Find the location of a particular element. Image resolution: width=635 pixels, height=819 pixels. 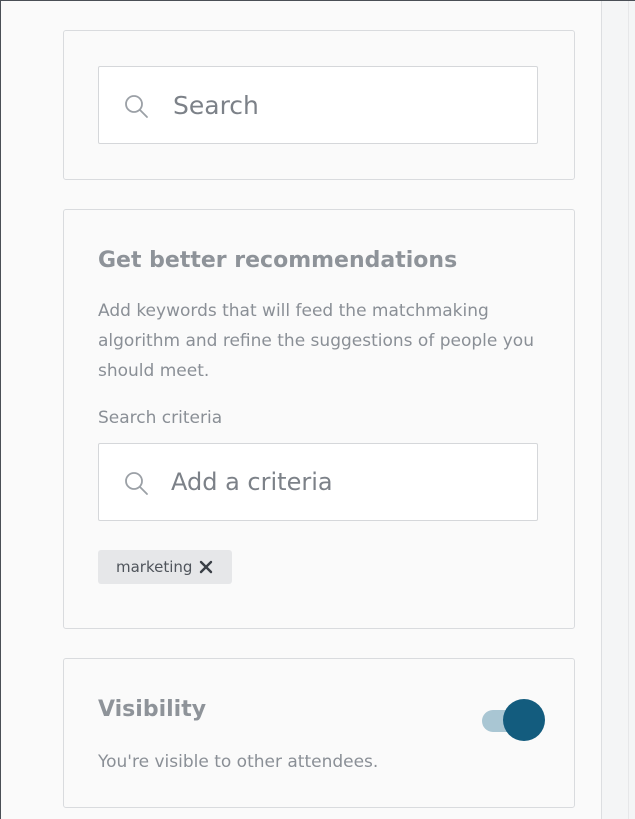

search-box is located at coordinates (318, 105).